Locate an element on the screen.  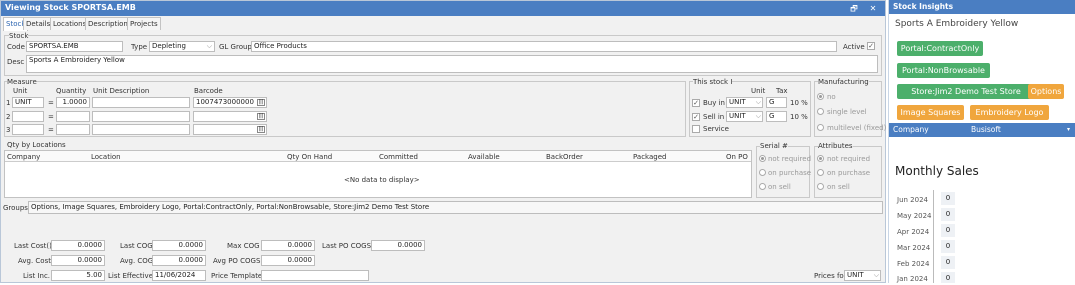
manufacturing-multilevel-radio is located at coordinates (820, 127).